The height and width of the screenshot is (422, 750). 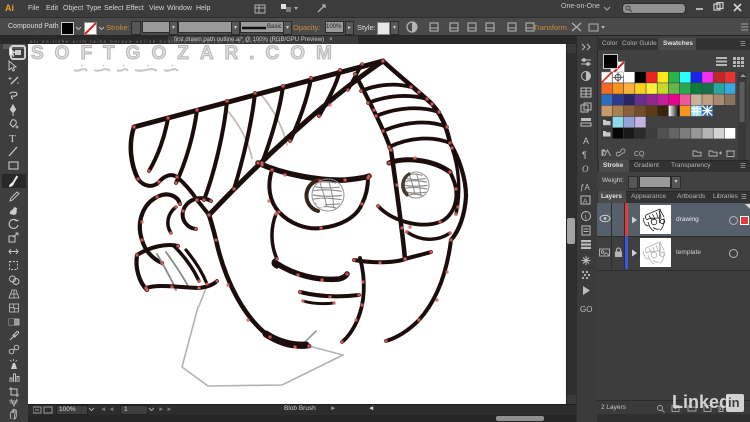 What do you see at coordinates (585, 169) in the screenshot?
I see `svg-text: O` at bounding box center [585, 169].